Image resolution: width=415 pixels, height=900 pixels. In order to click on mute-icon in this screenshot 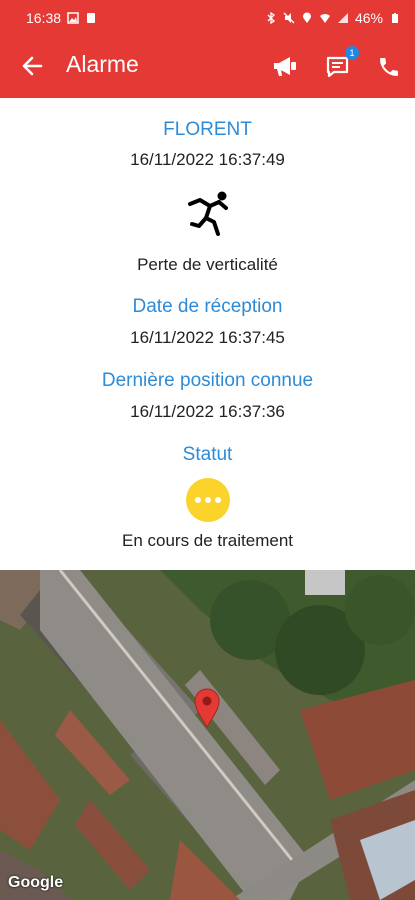, I will do `click(289, 18)`.